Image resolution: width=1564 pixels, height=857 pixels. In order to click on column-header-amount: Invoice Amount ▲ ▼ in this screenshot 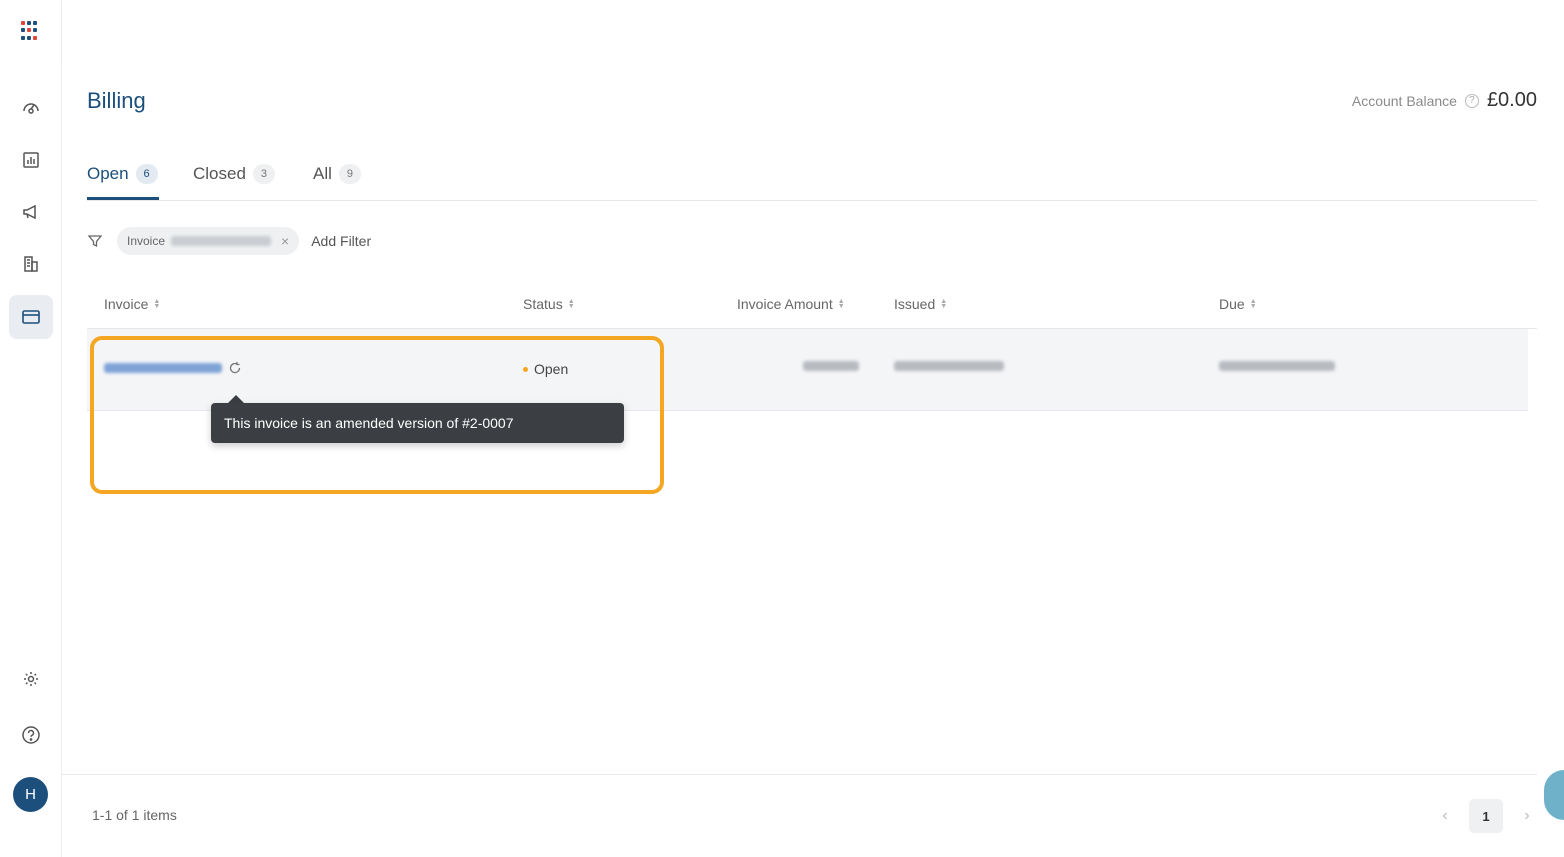, I will do `click(791, 304)`.